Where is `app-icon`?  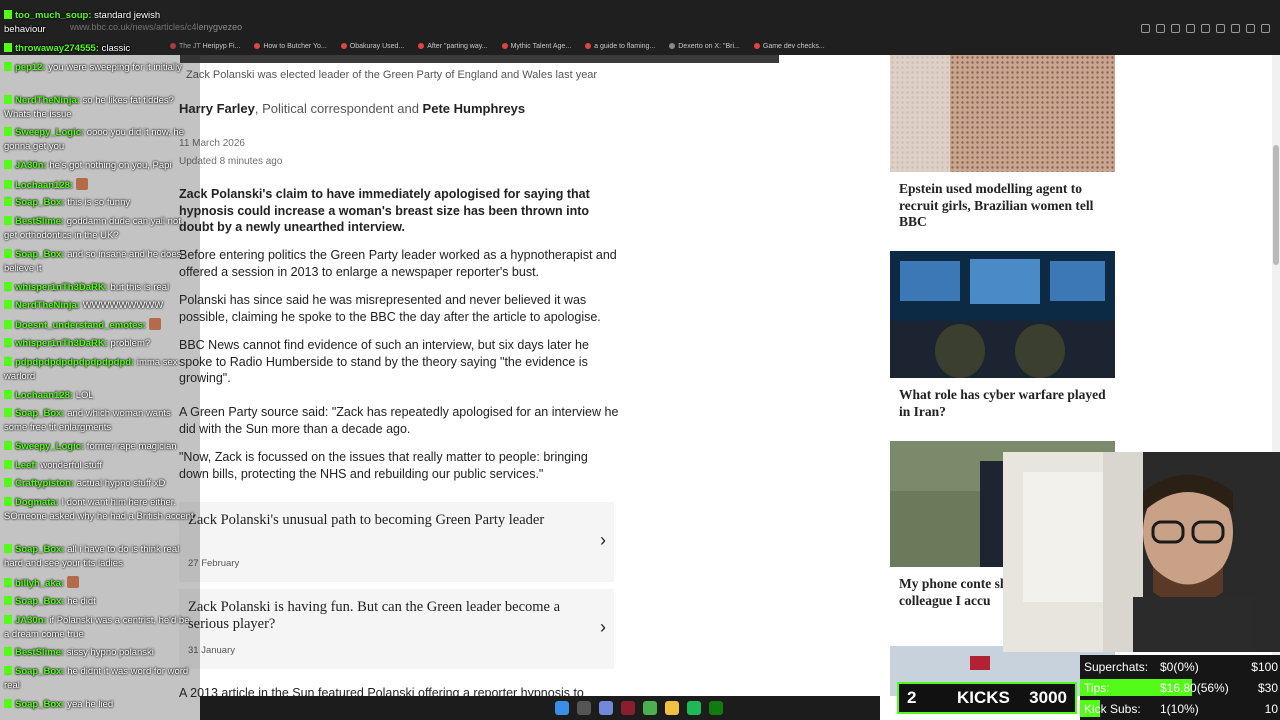 app-icon is located at coordinates (628, 708).